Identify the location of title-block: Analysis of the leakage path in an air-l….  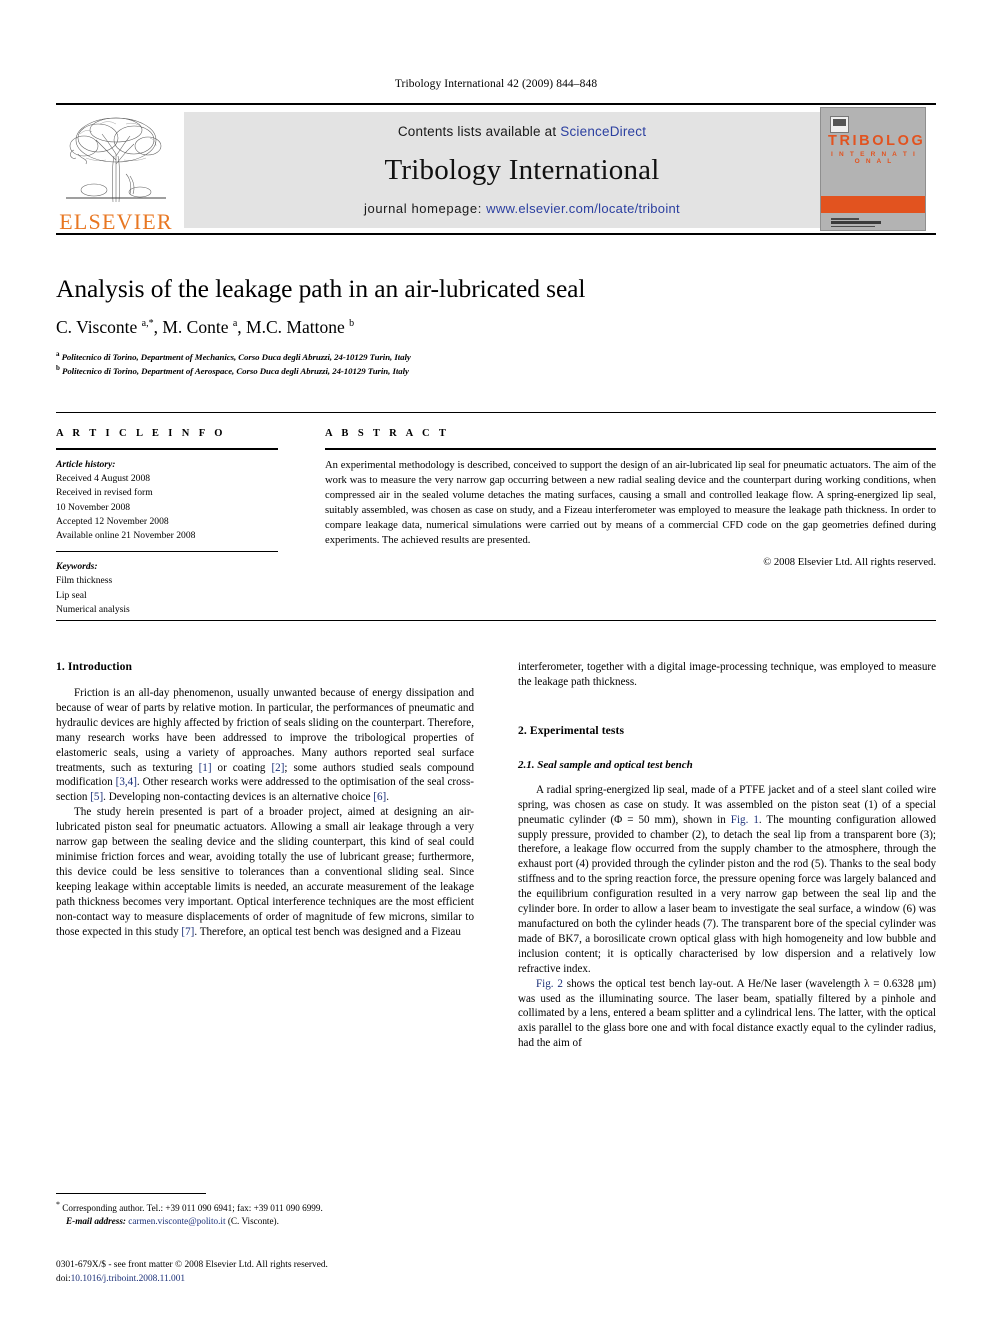
(496, 326).